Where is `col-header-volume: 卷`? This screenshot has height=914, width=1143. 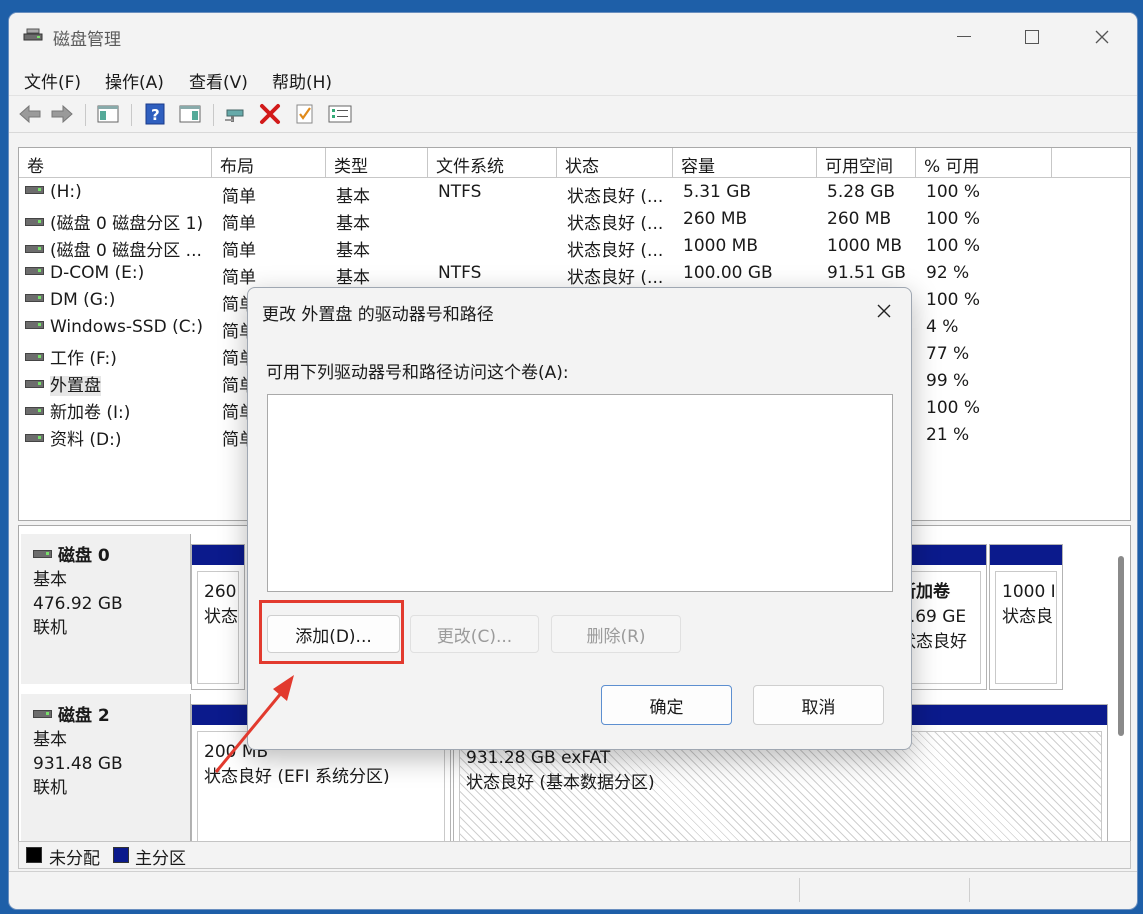
col-header-volume: 卷 is located at coordinates (115, 163).